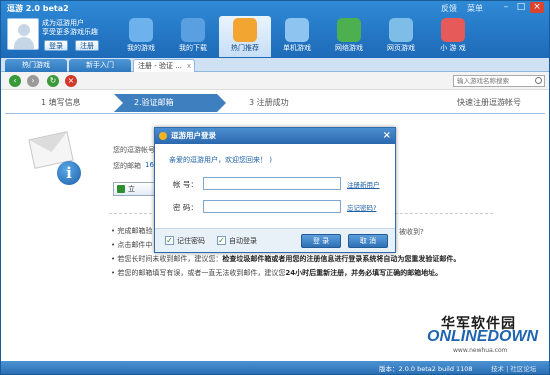  I want to click on nav-label: 我的下载, so click(193, 48).